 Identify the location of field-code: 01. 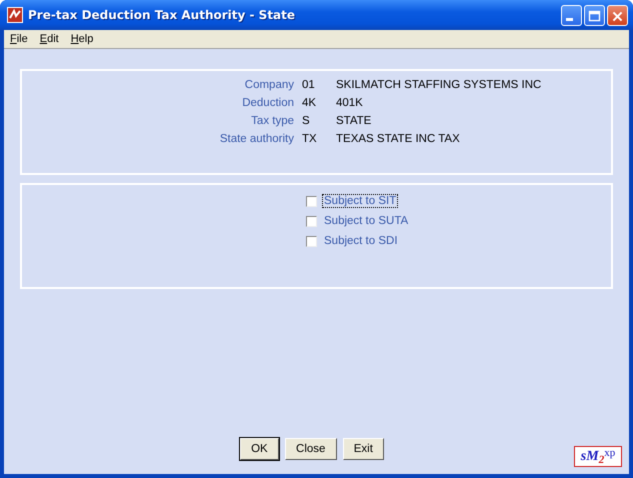
(309, 85).